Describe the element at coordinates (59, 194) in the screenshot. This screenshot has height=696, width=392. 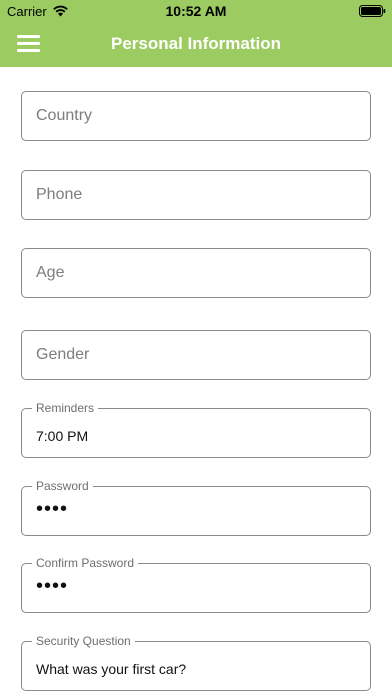
I see `phone-placeholder: Phone` at that location.